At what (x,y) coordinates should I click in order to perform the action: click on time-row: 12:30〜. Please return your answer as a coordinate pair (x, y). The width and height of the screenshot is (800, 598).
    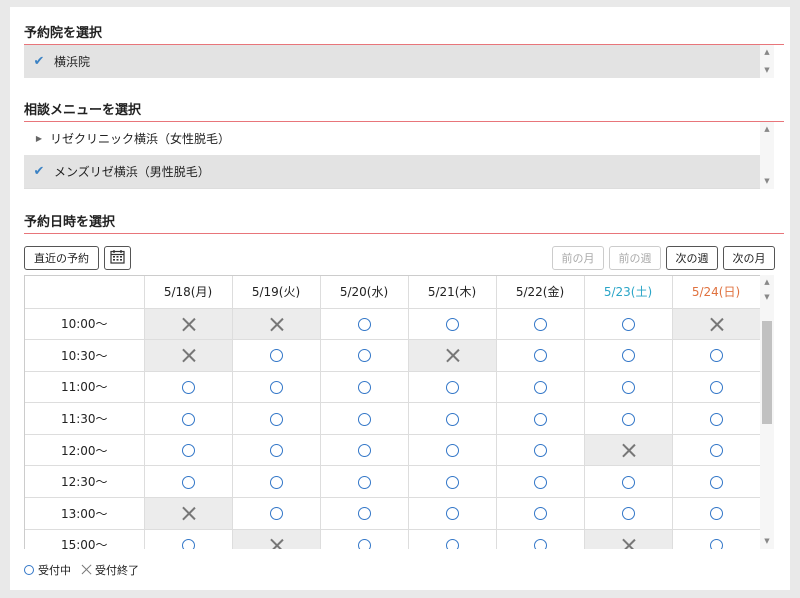
    Looking at the image, I should click on (393, 482).